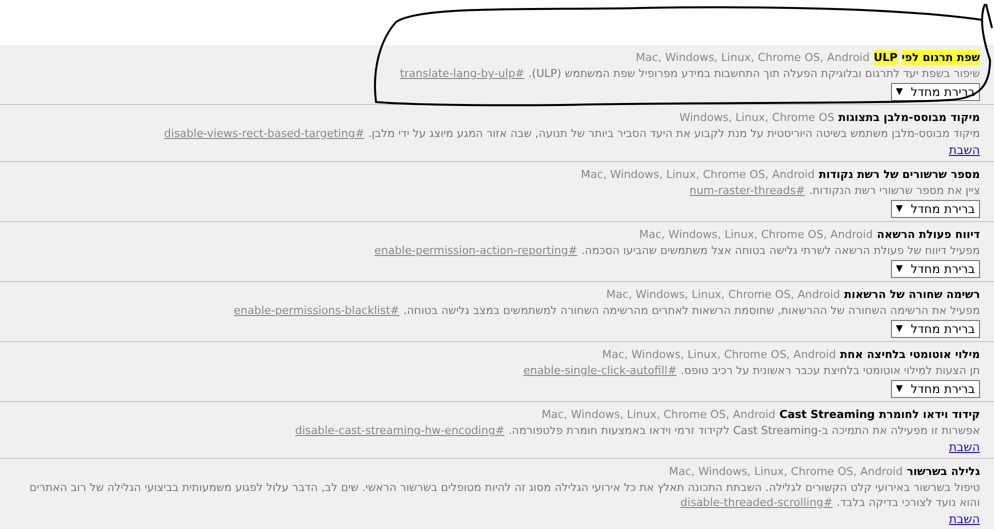 Image resolution: width=994 pixels, height=529 pixels. I want to click on flag-title: מילוי אוטומטי בלחיצה אחת, so click(910, 354).